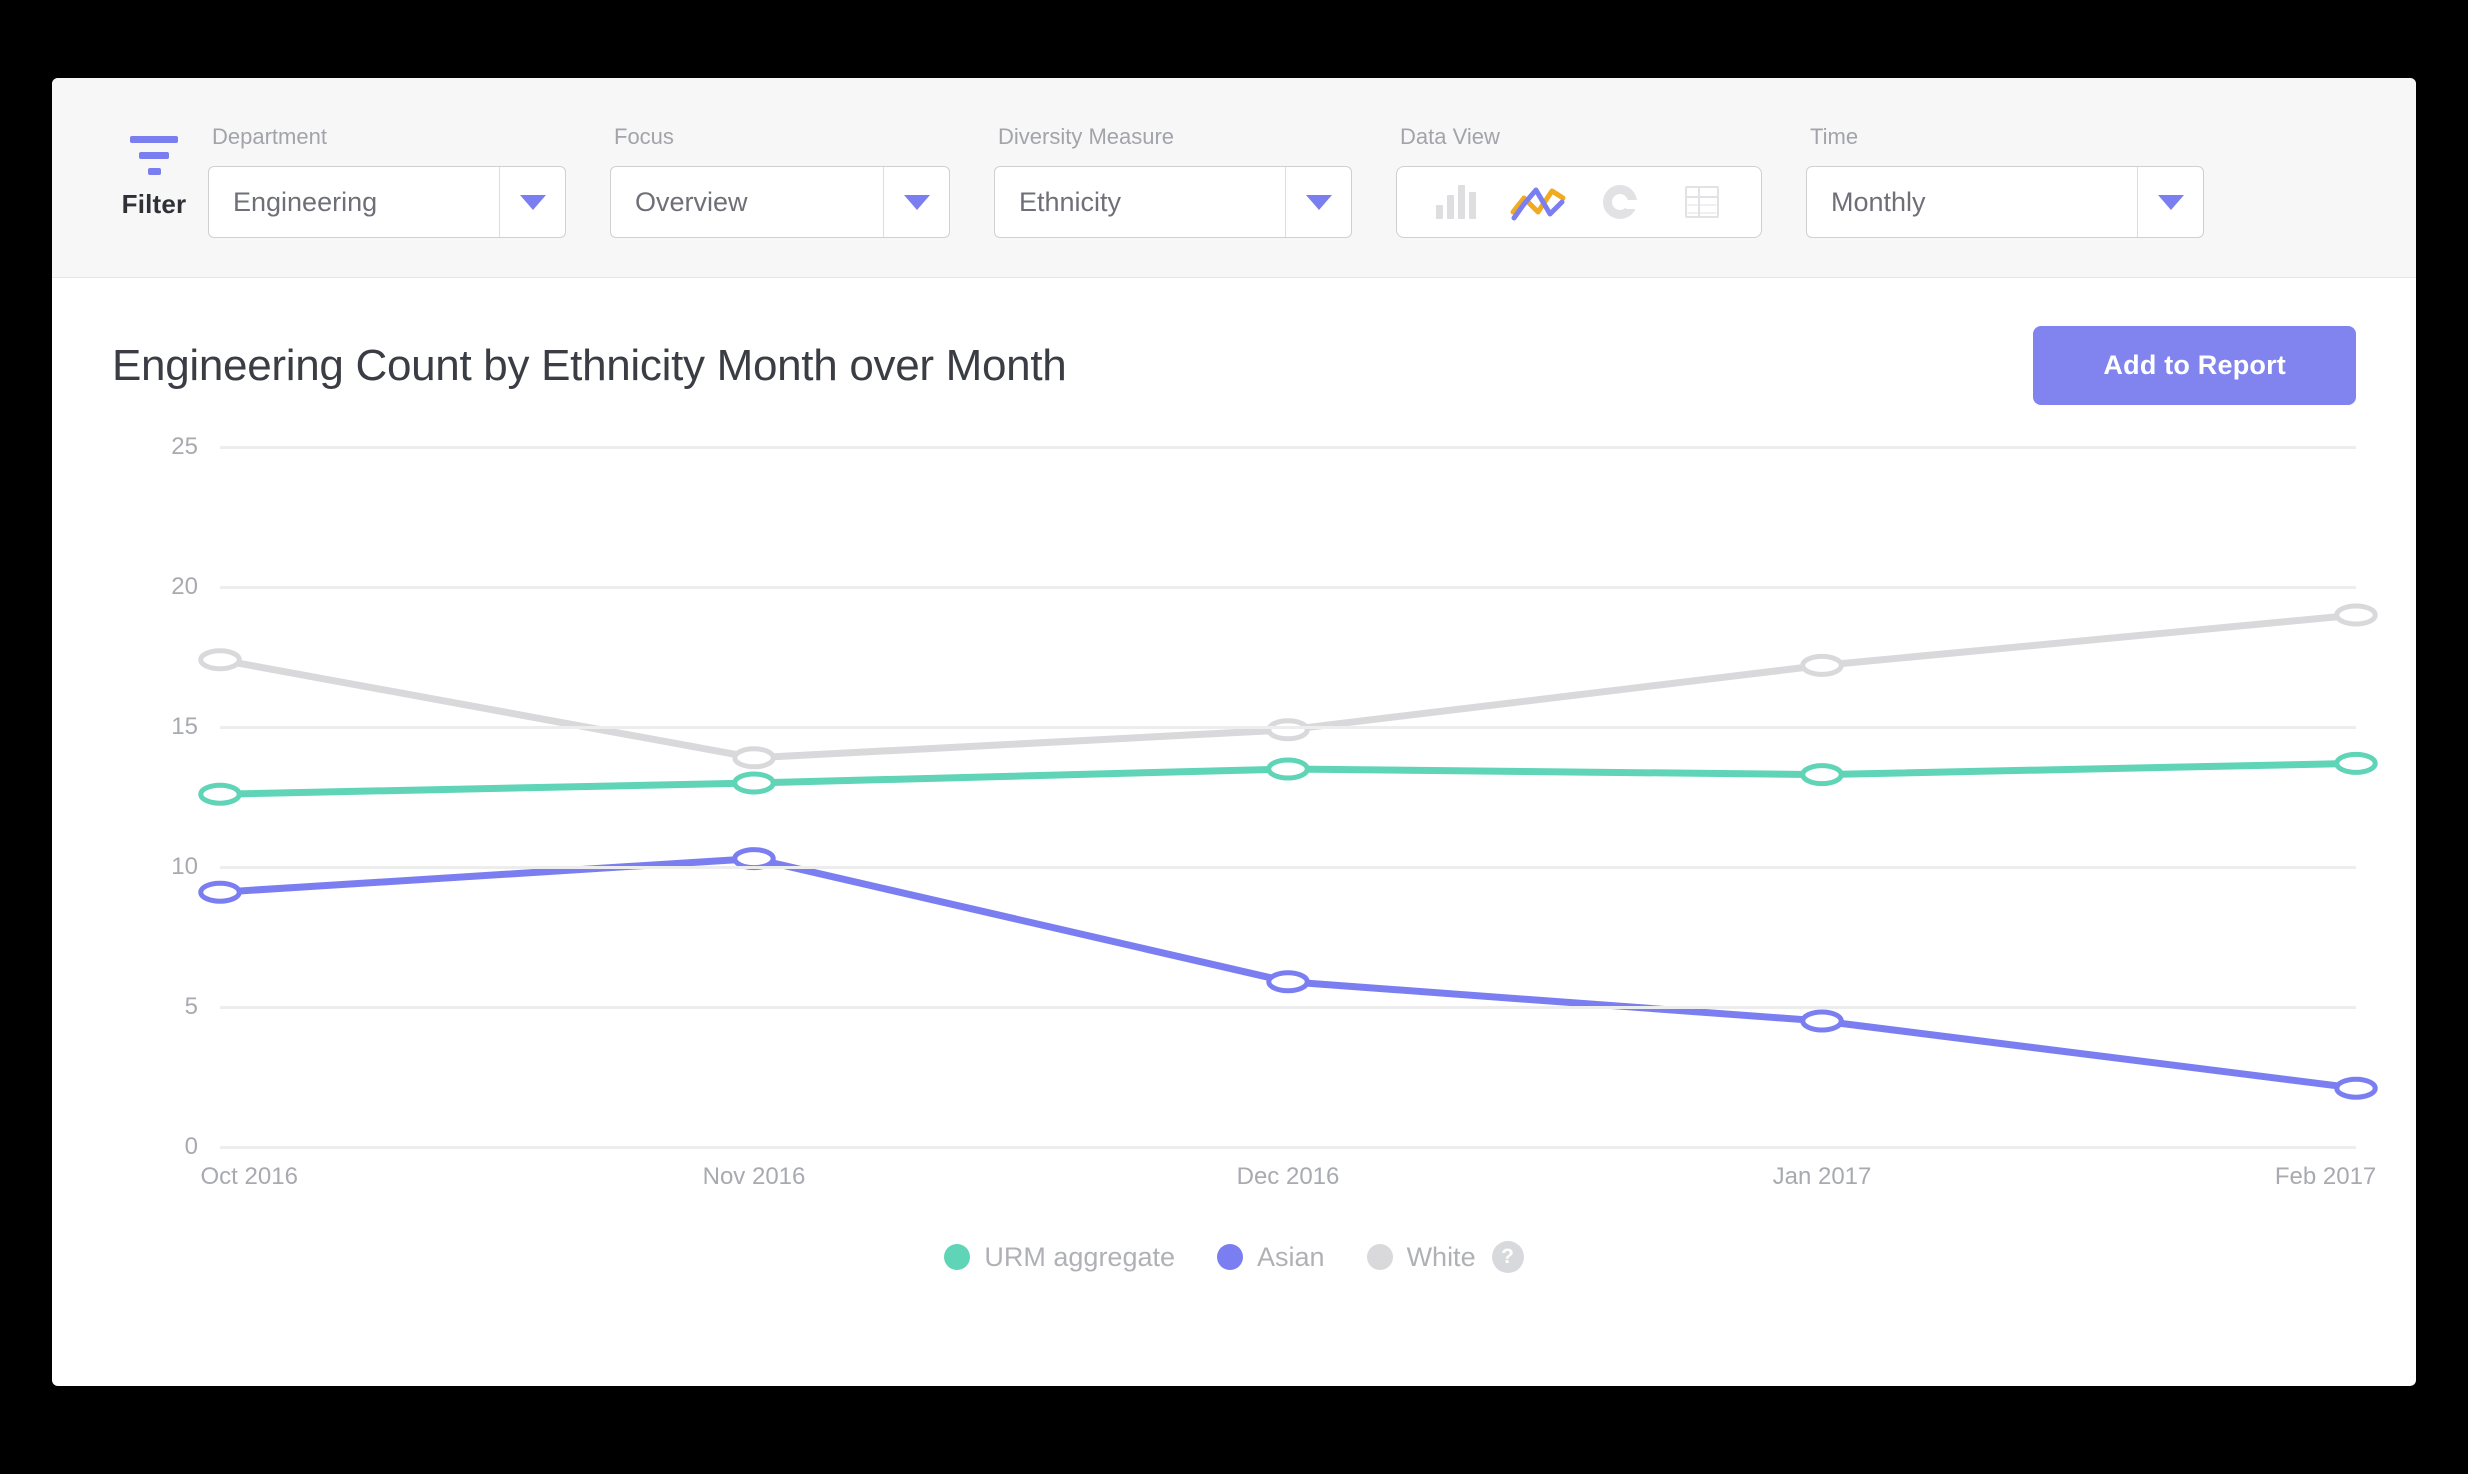 The image size is (2468, 1474). What do you see at coordinates (154, 155) in the screenshot?
I see `filter-icon` at bounding box center [154, 155].